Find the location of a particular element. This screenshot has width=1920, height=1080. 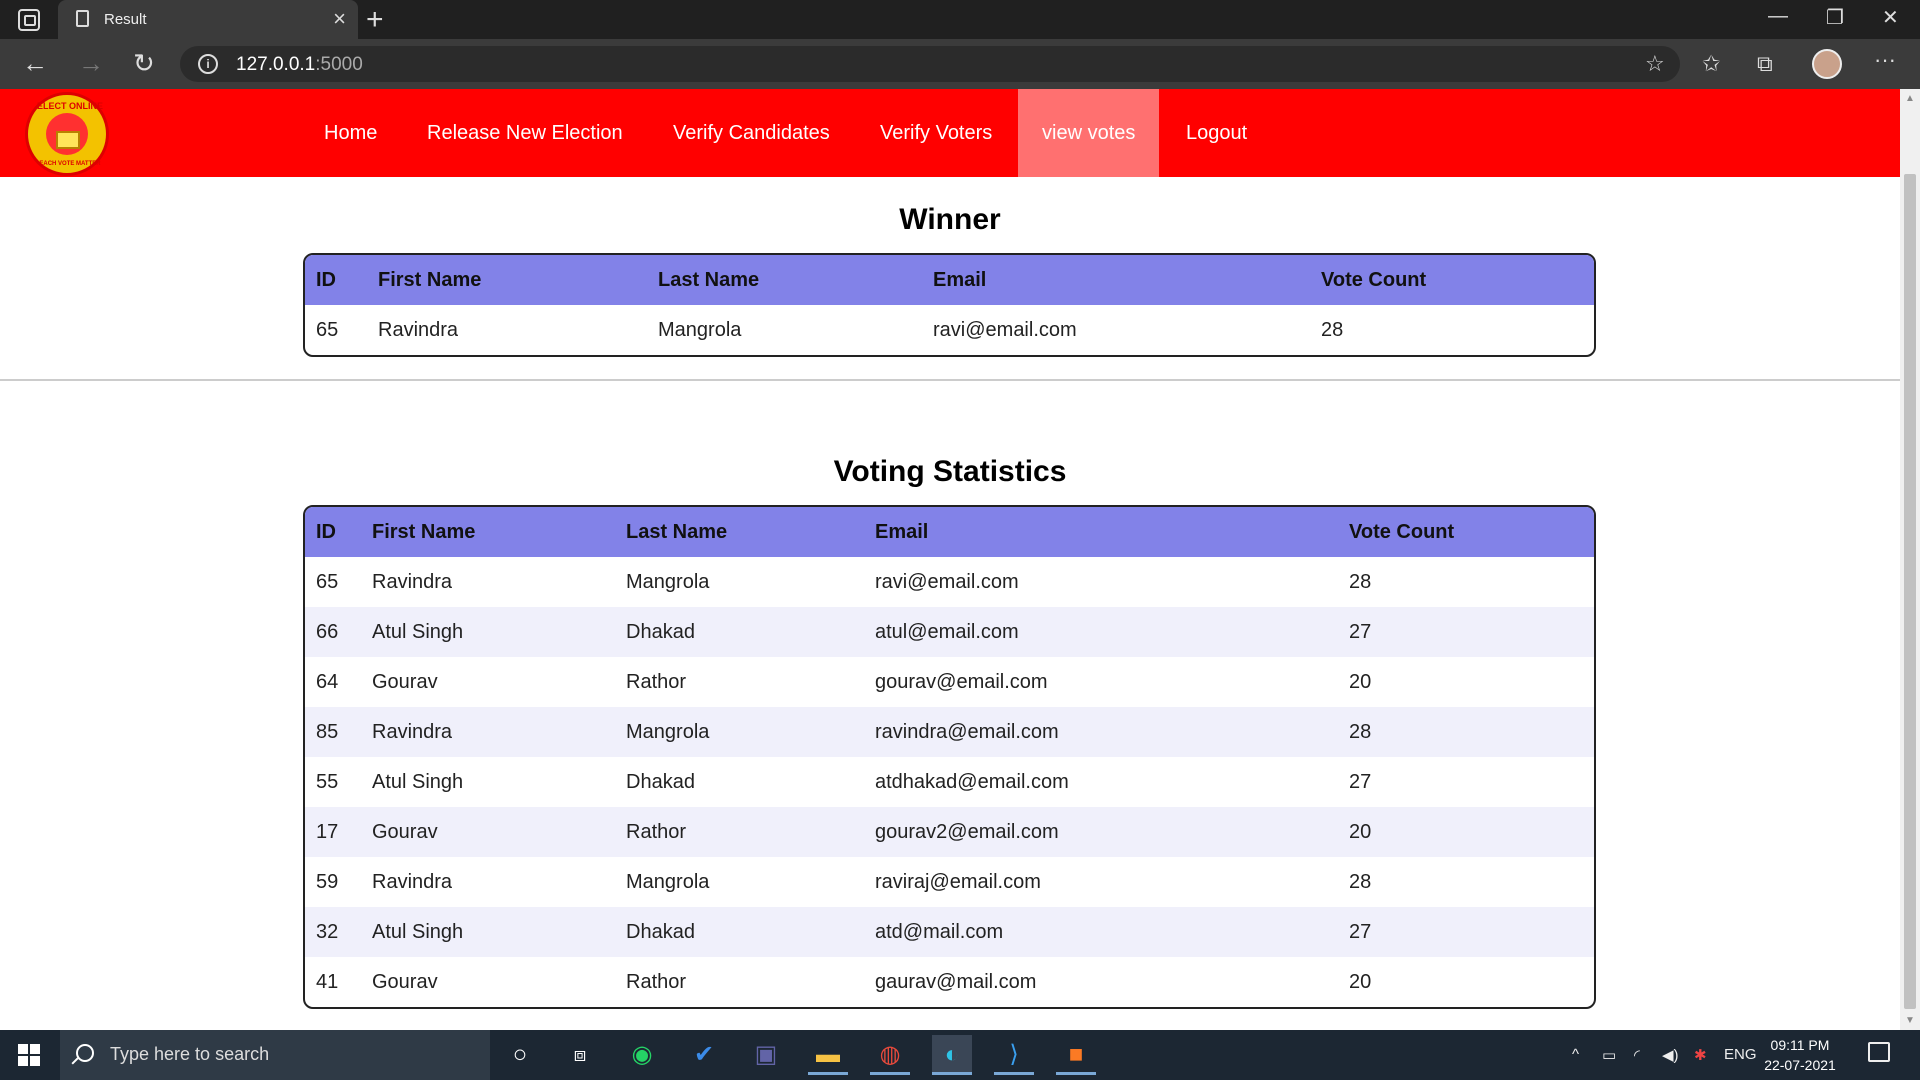

restore-button: ❐ is located at coordinates (1835, 17).